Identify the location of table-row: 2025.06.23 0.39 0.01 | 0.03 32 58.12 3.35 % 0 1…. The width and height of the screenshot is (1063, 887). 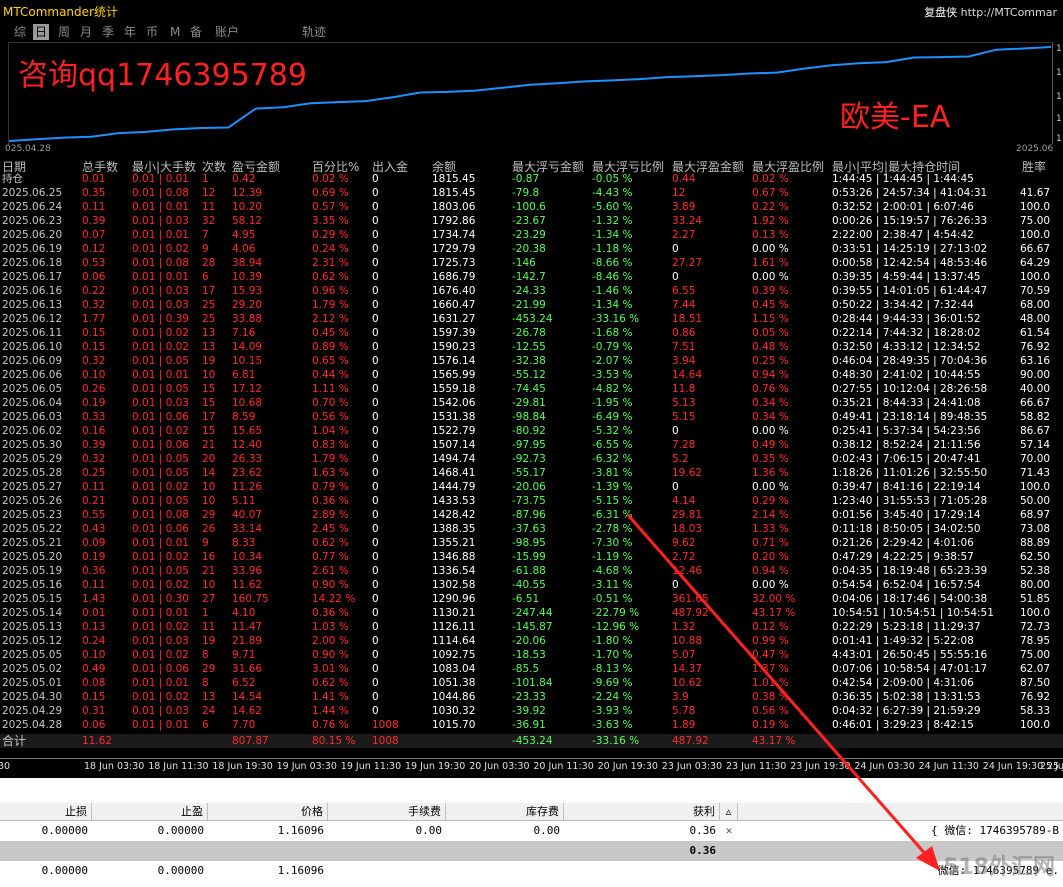
(531, 221).